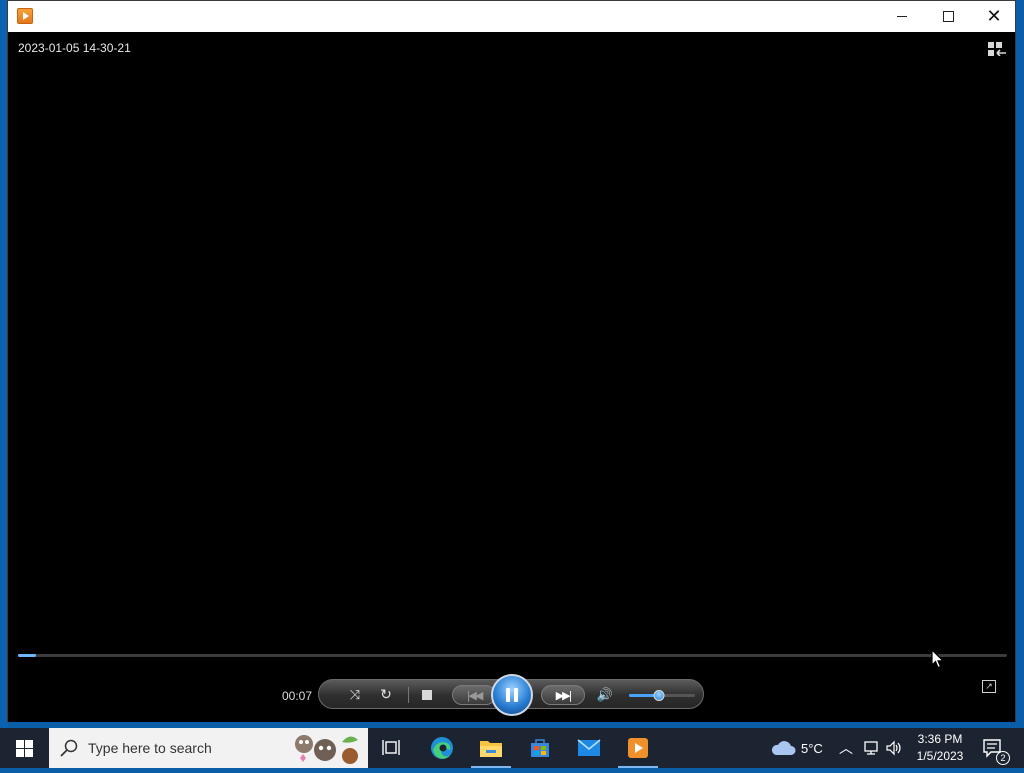  What do you see at coordinates (297, 696) in the screenshot?
I see `elapsed-time: 00:07` at bounding box center [297, 696].